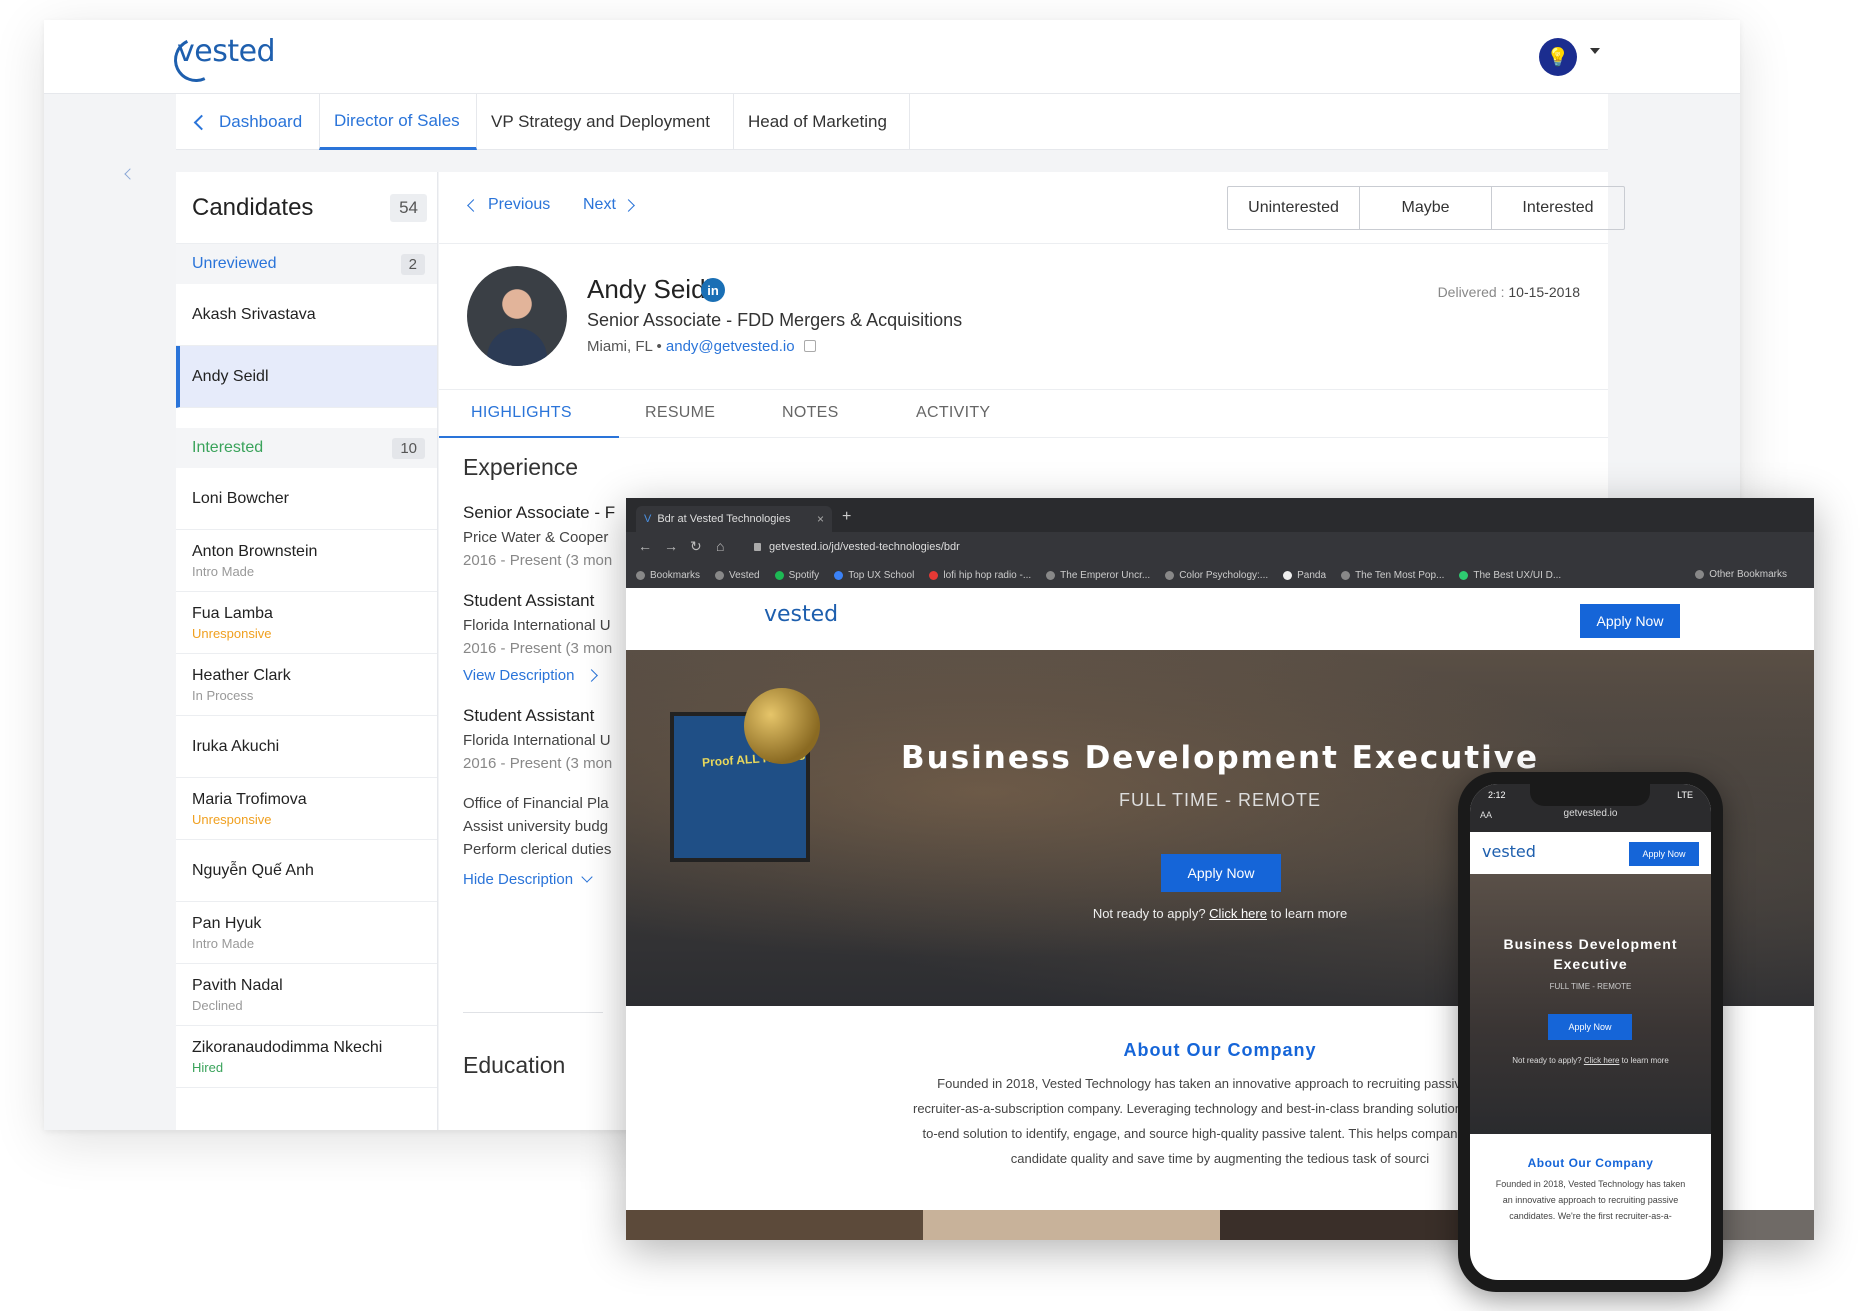 Image resolution: width=1860 pixels, height=1311 pixels. What do you see at coordinates (737, 575) in the screenshot?
I see `bookmark-item: Vested` at bounding box center [737, 575].